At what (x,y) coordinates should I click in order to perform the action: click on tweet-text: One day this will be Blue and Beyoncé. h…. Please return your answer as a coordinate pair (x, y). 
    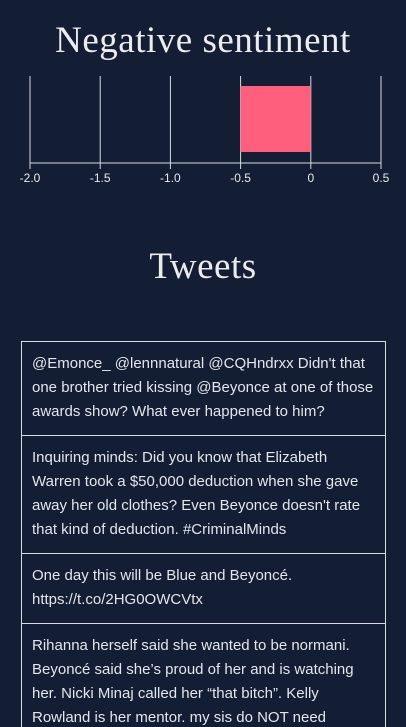
    Looking at the image, I should click on (162, 587).